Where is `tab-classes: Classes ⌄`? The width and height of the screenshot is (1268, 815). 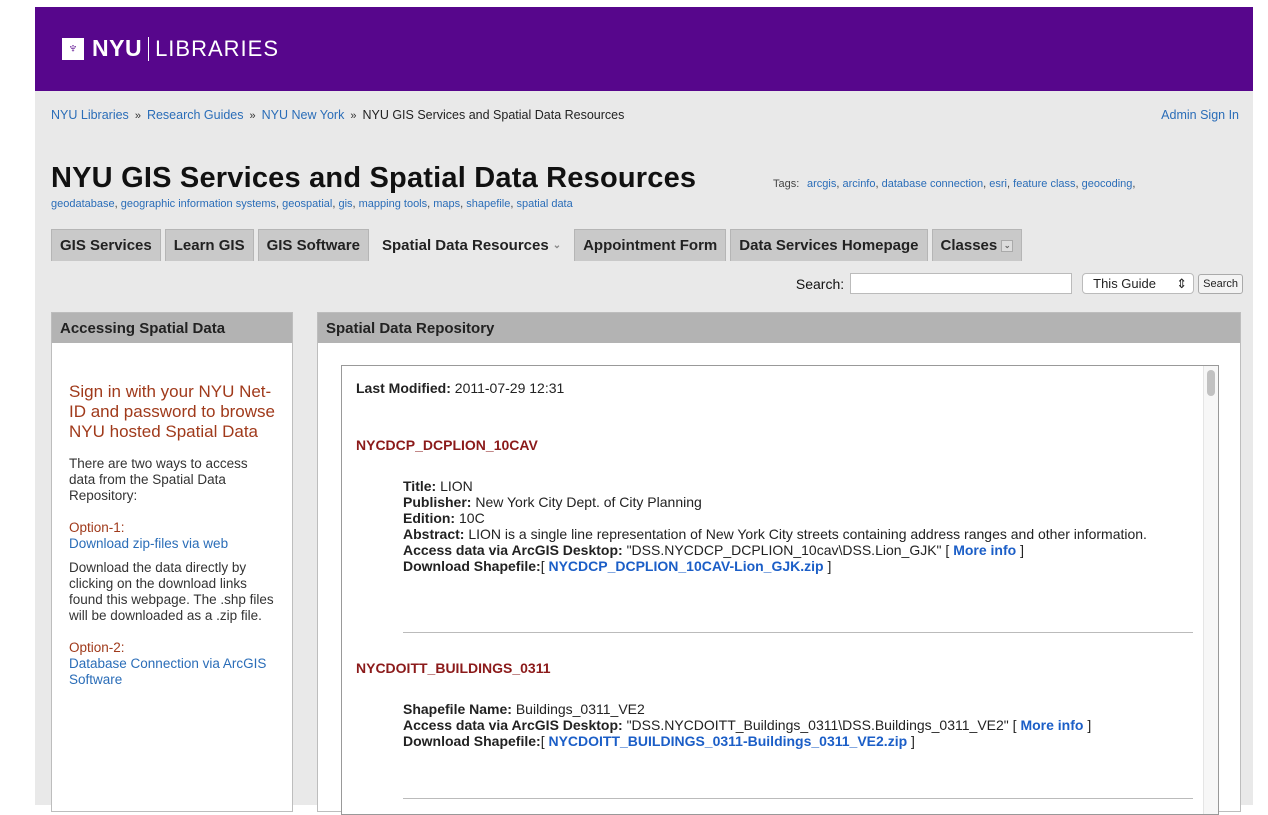 tab-classes: Classes ⌄ is located at coordinates (977, 245).